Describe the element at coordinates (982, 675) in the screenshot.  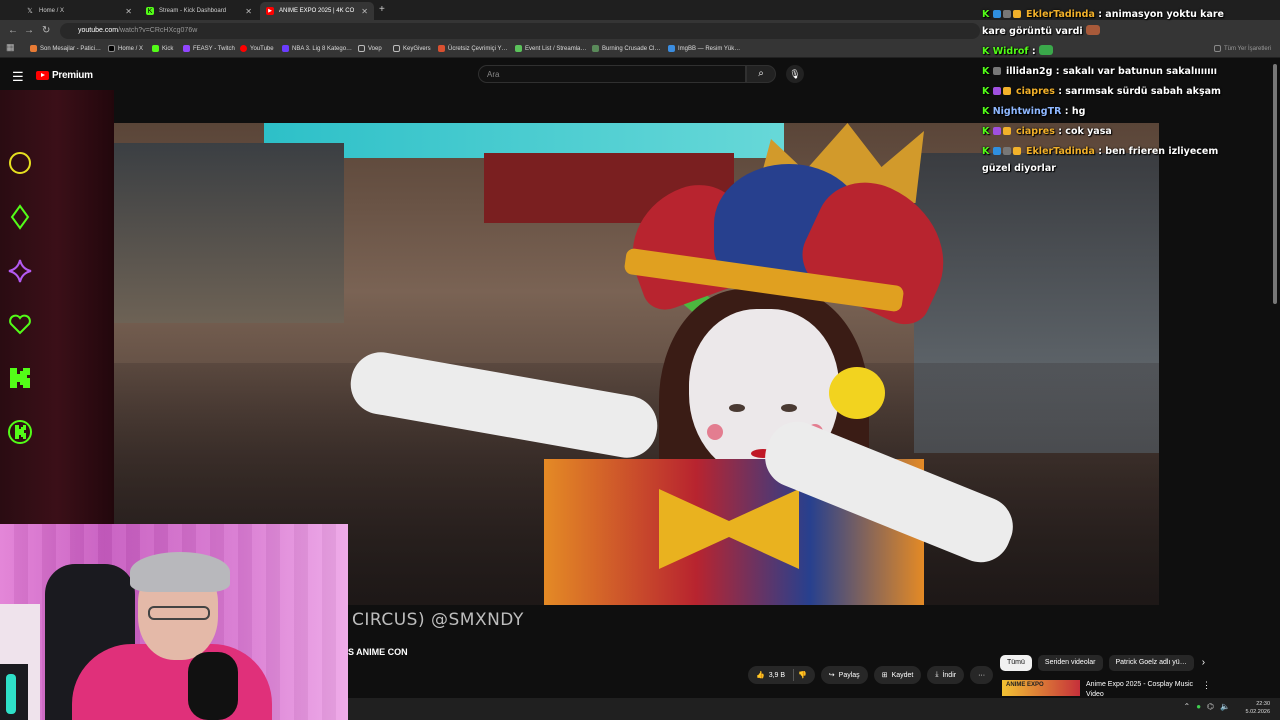
I see `more-button: ···` at that location.